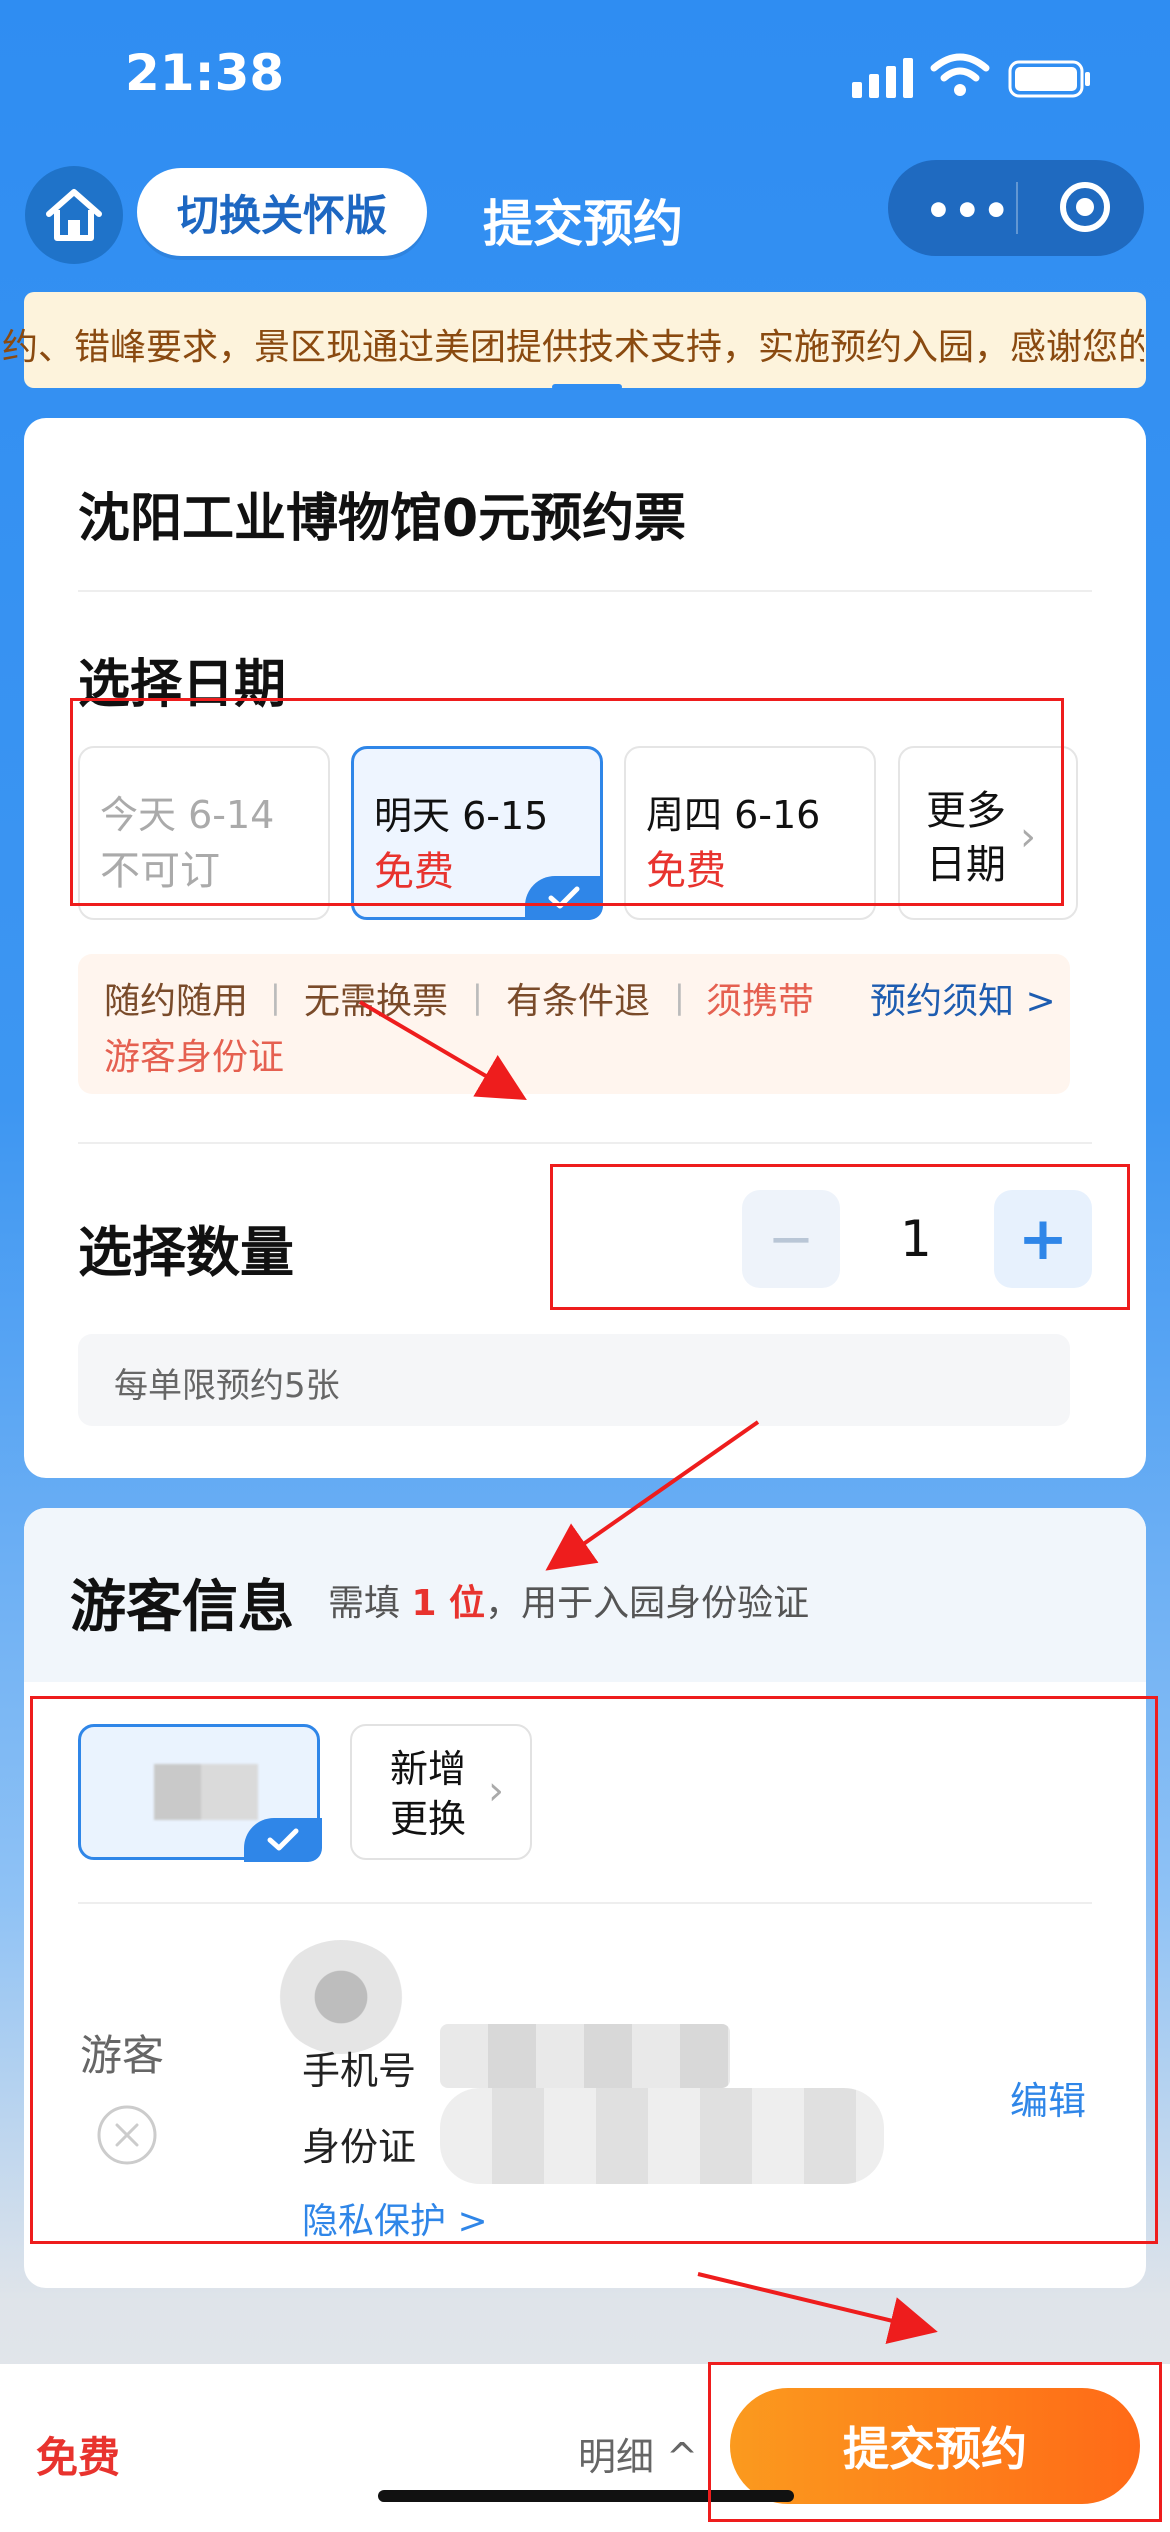 The image size is (1170, 2532). What do you see at coordinates (573, 347) in the screenshot?
I see `notice-text: 约、错峰要求，景区现通过美团提供技术支持，实施预约入园，感谢您的` at bounding box center [573, 347].